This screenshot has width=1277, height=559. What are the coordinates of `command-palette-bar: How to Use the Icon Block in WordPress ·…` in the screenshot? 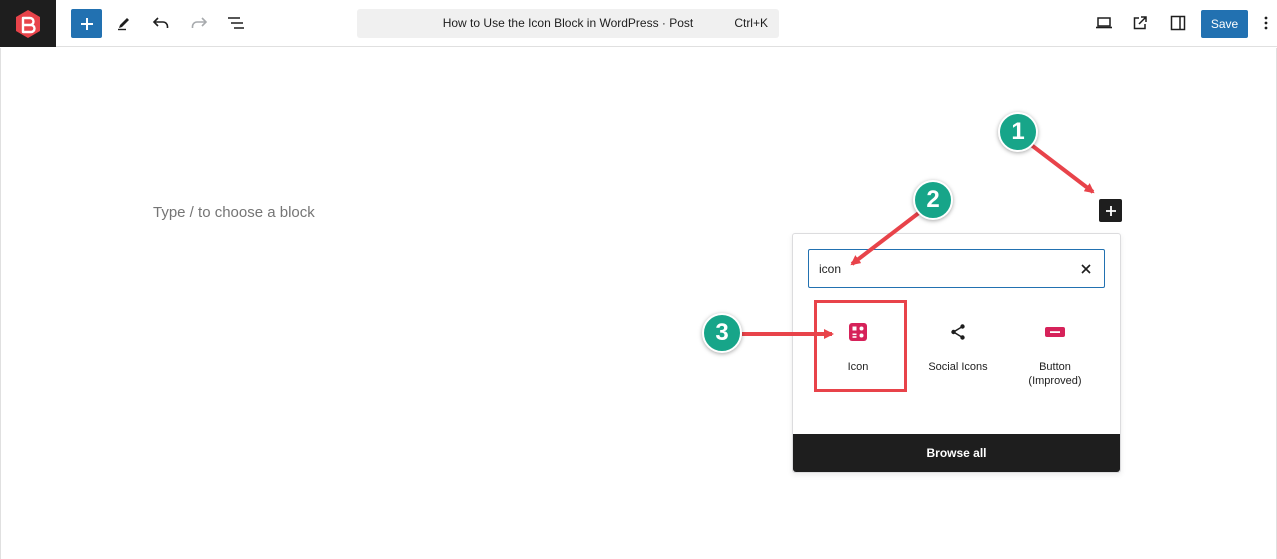 It's located at (568, 23).